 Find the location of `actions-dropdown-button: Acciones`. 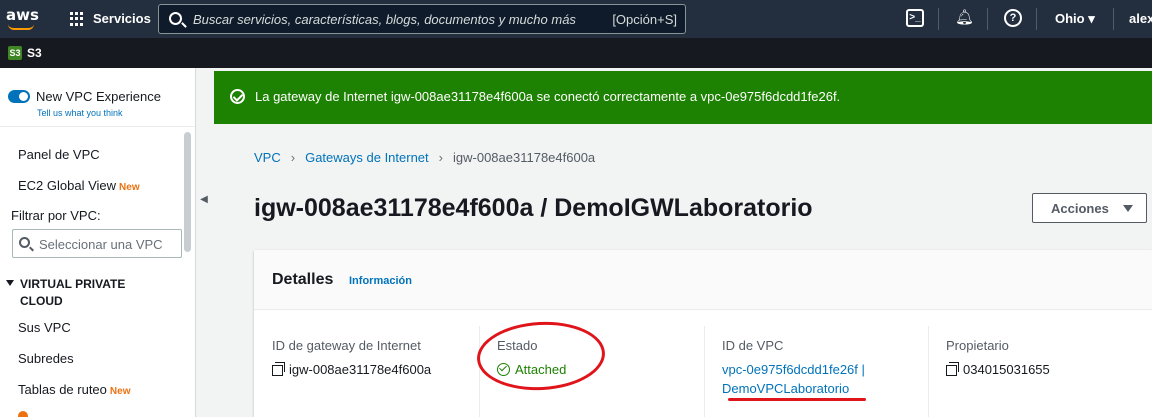

actions-dropdown-button: Acciones is located at coordinates (1089, 208).